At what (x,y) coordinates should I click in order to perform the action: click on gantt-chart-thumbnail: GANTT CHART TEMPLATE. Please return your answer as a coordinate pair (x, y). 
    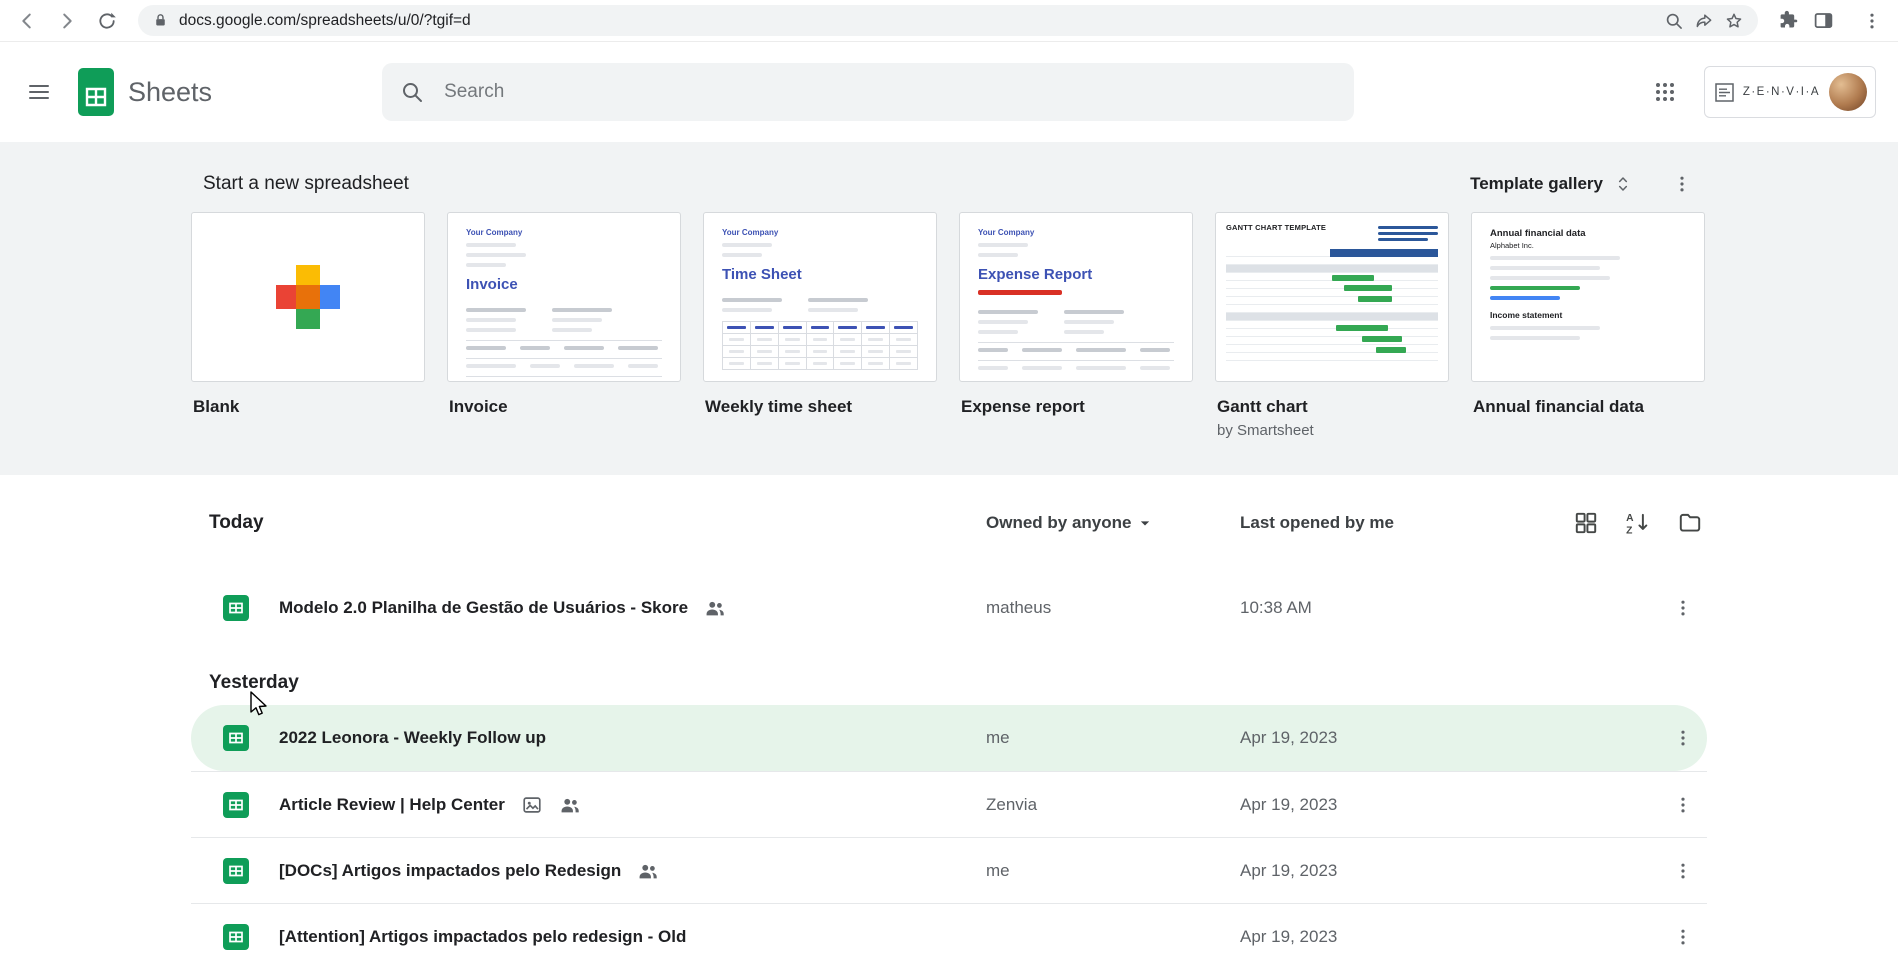
    Looking at the image, I should click on (1332, 297).